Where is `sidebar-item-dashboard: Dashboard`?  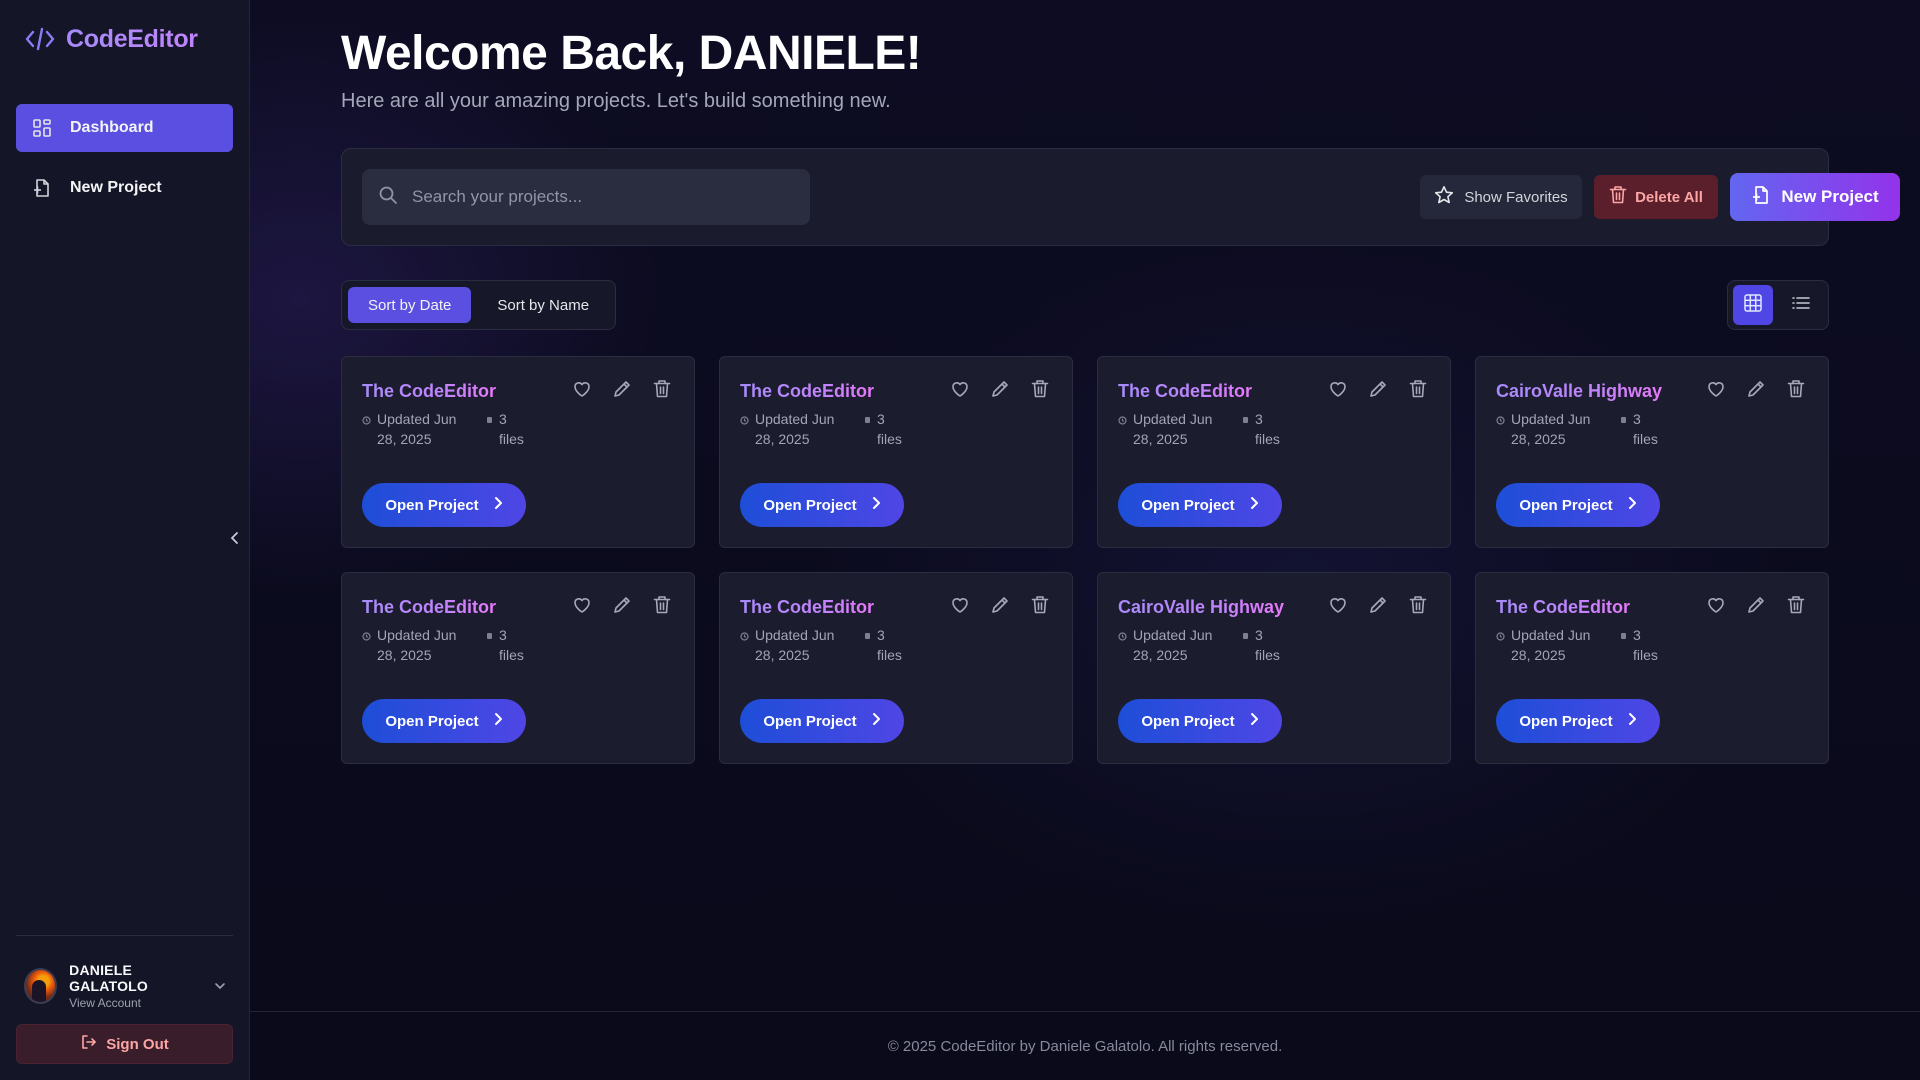
sidebar-item-dashboard: Dashboard is located at coordinates (124, 128).